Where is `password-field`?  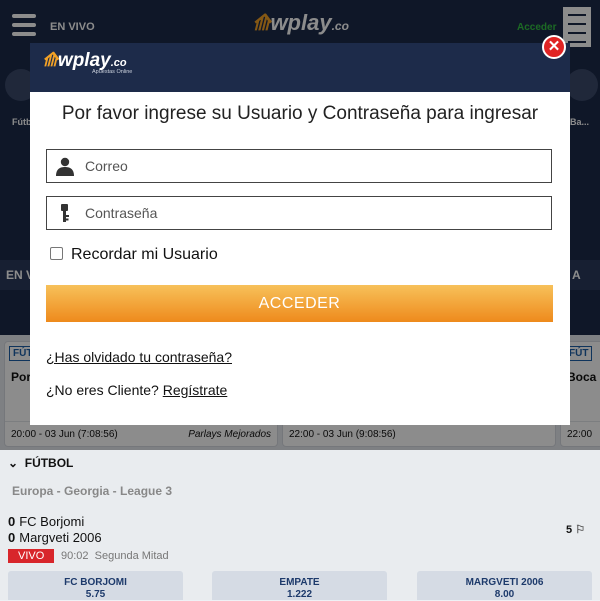
password-field is located at coordinates (299, 213).